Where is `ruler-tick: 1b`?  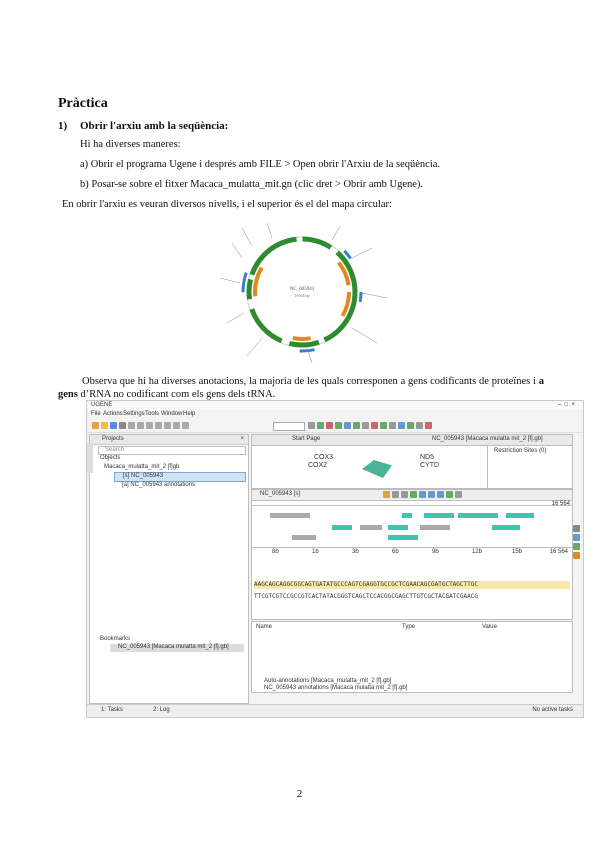 ruler-tick: 1b is located at coordinates (315, 552).